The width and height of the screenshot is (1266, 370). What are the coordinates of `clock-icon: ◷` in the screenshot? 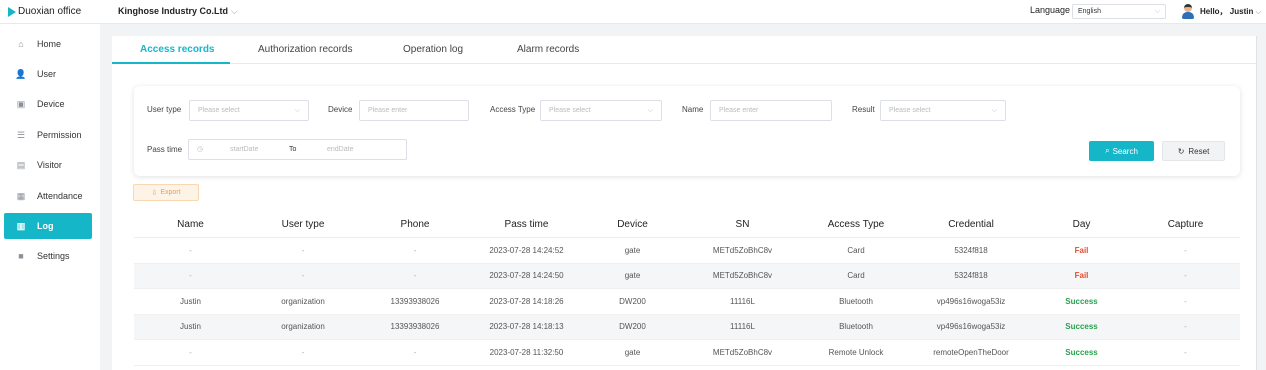 It's located at (200, 149).